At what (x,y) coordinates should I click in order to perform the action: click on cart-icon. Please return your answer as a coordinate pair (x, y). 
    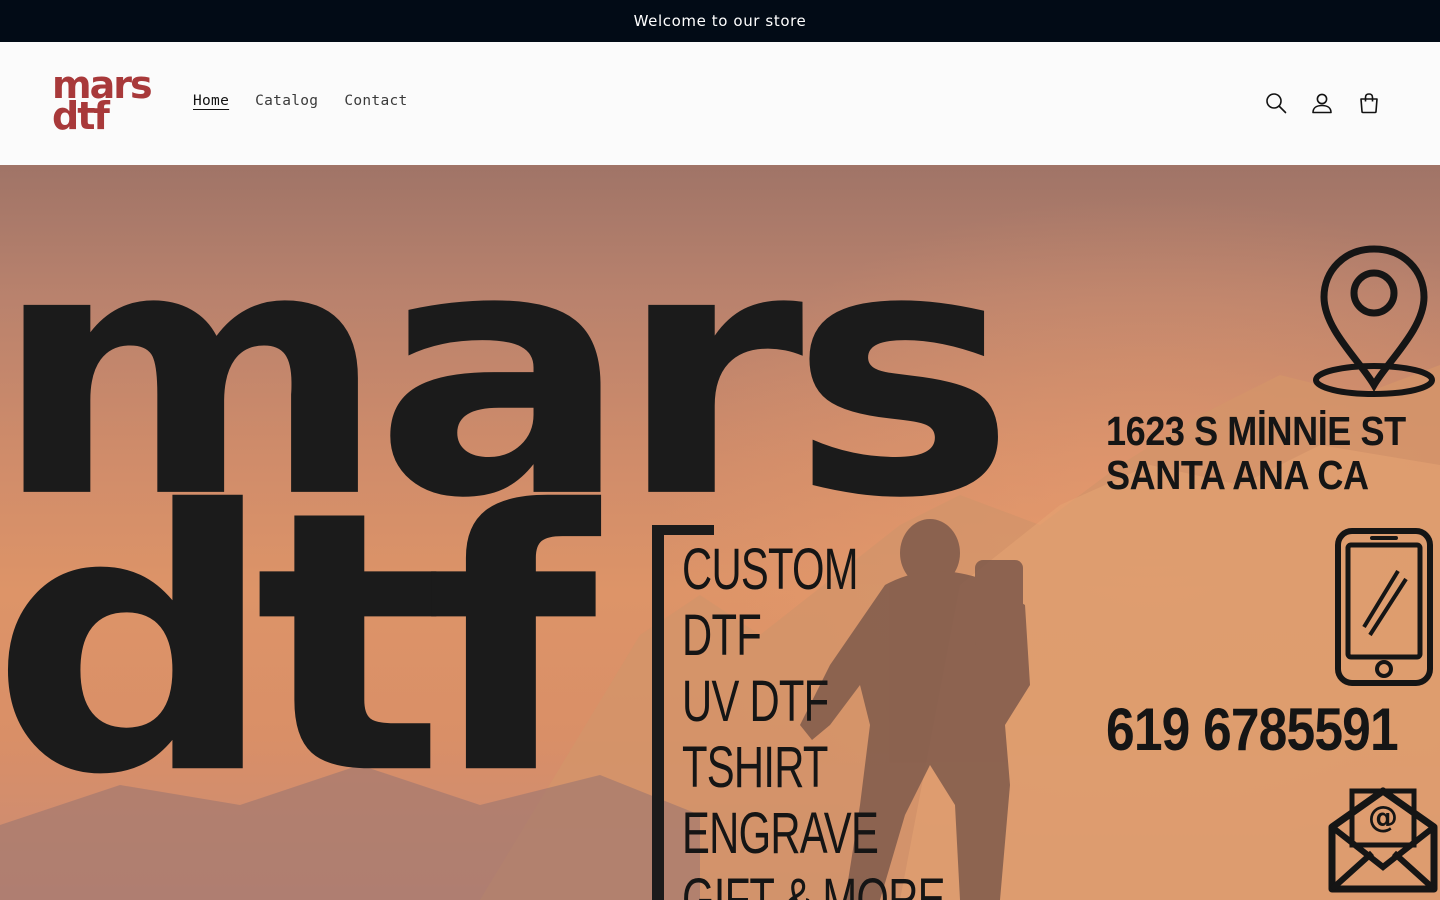
    Looking at the image, I should click on (1369, 103).